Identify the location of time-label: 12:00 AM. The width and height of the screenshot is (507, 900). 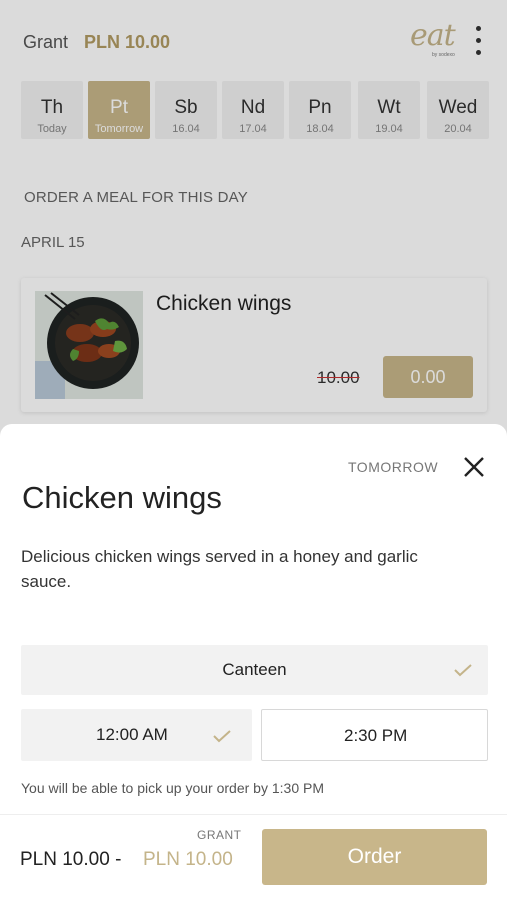
(132, 734).